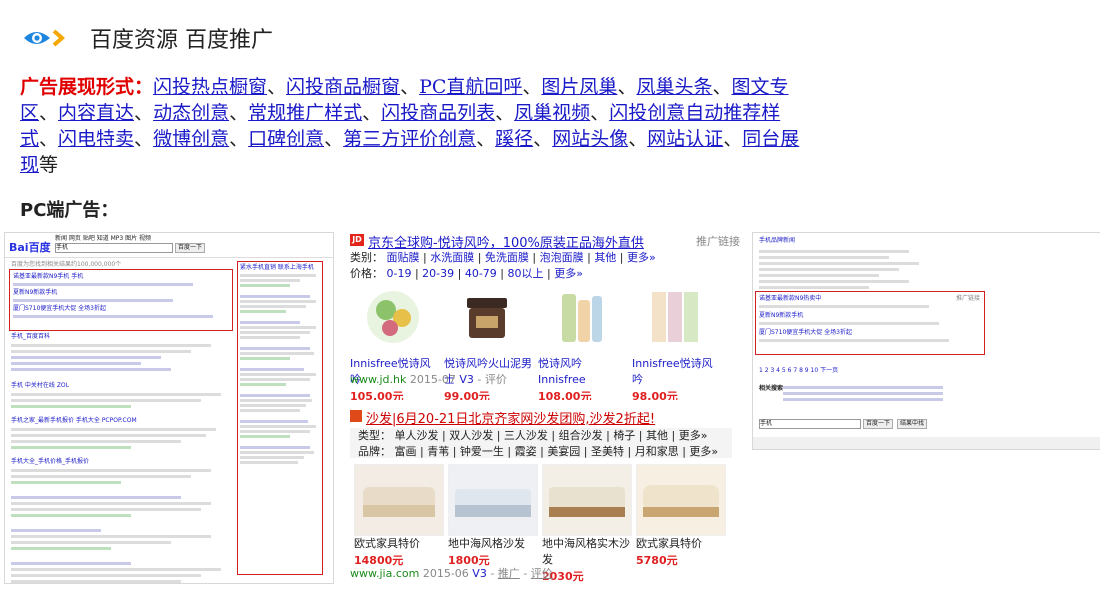 The image size is (1100, 601). I want to click on pagination: 1 2 3 4 5 6 7 8 9 10 下一页, so click(798, 371).